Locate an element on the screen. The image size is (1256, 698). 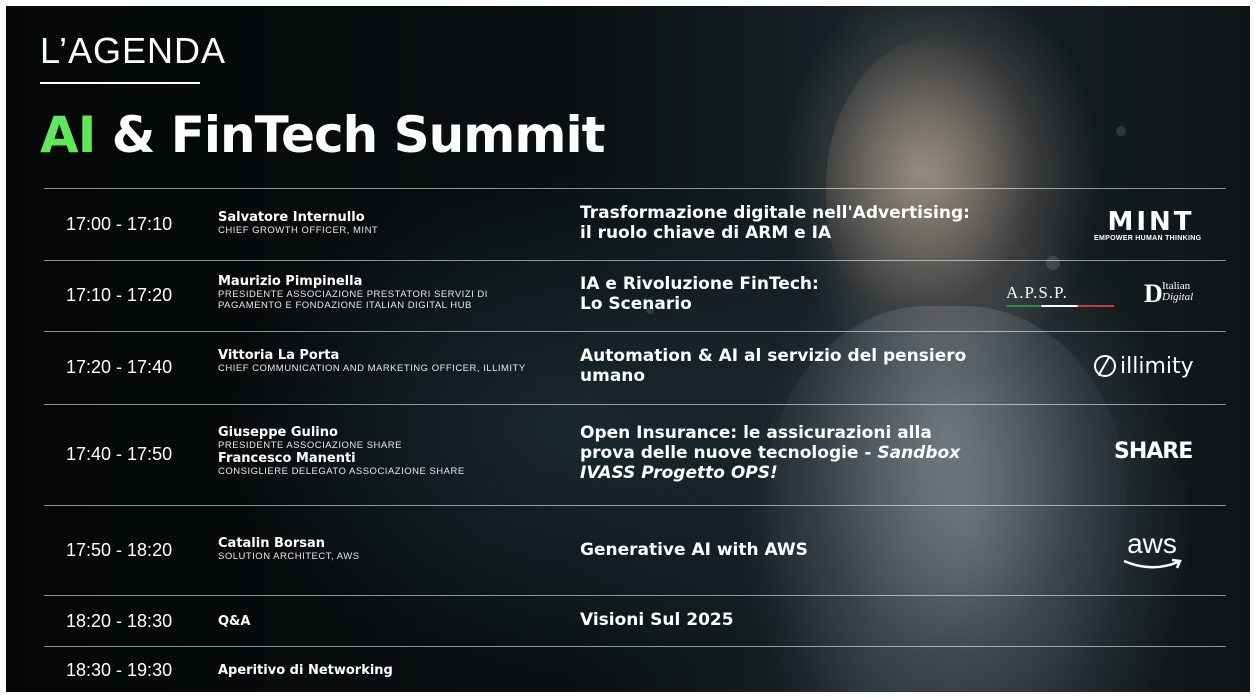
italian-digital-hub-icon: D is located at coordinates (1153, 293).